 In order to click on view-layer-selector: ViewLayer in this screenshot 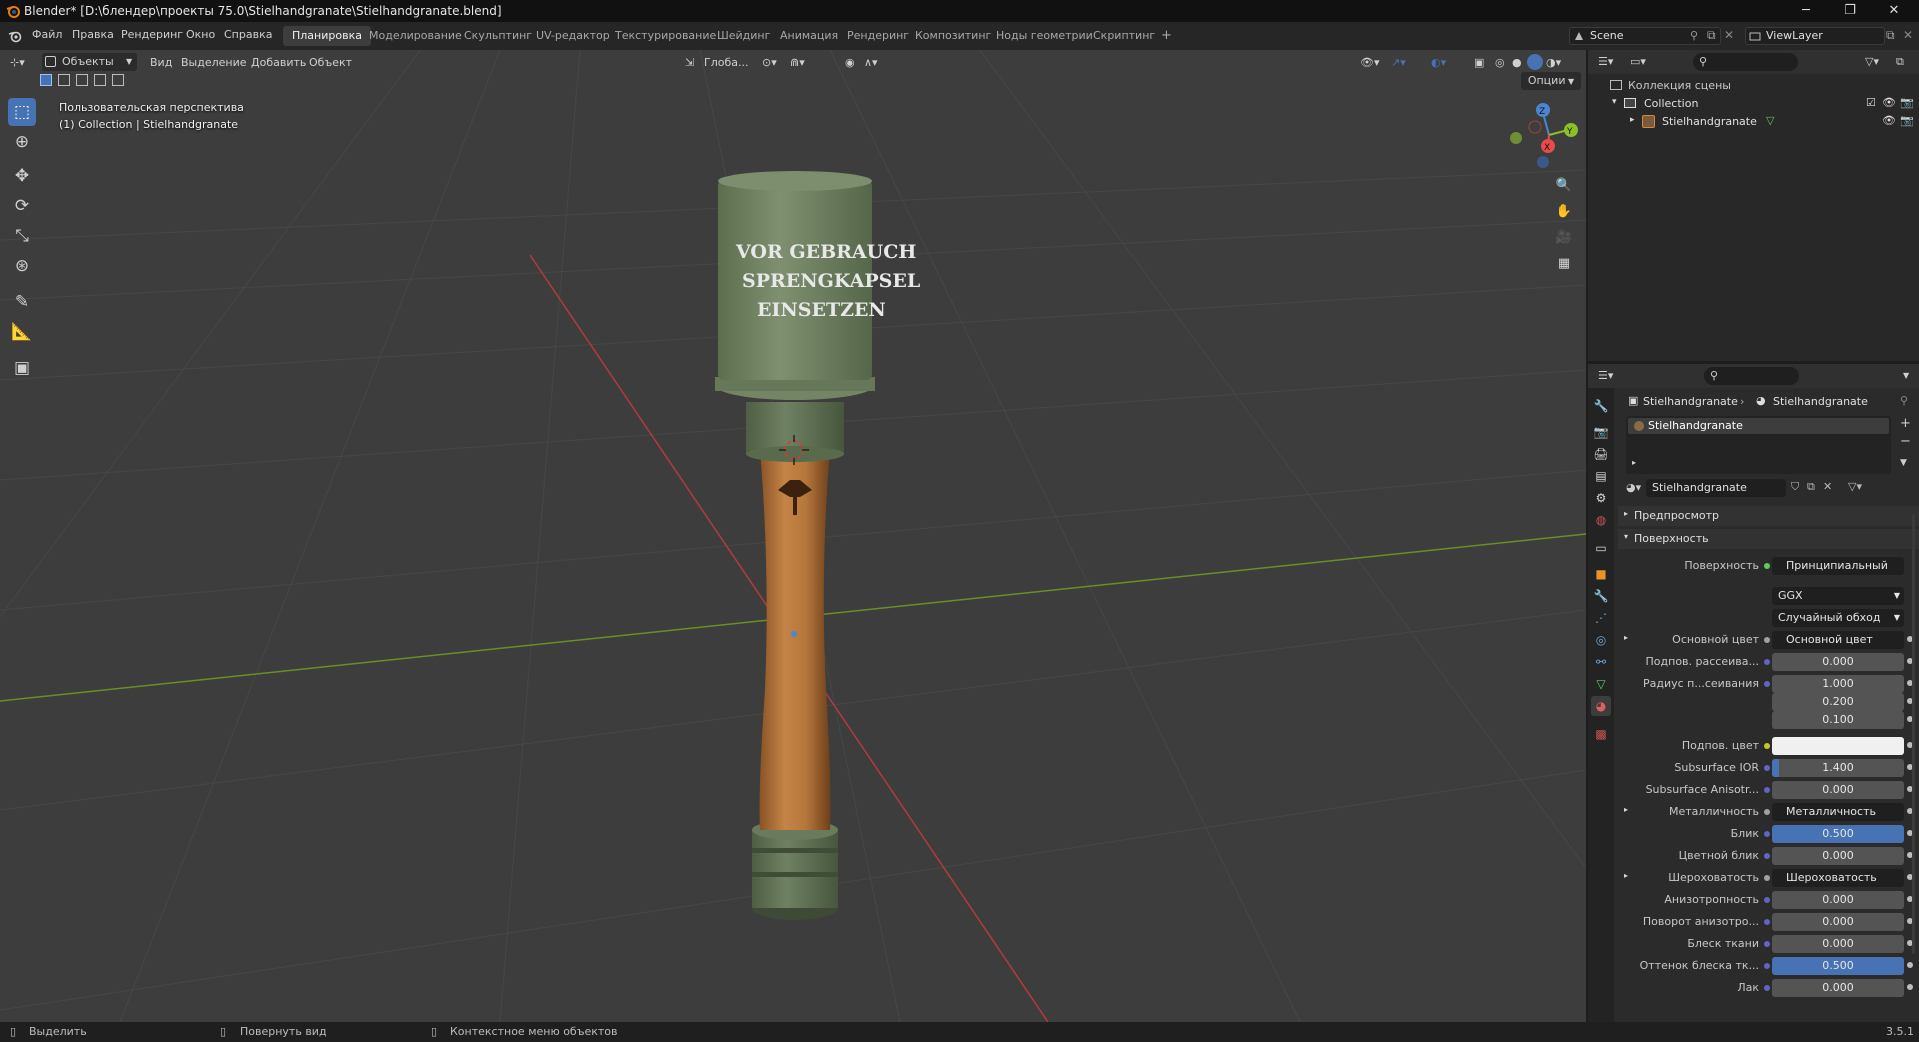, I will do `click(1815, 36)`.